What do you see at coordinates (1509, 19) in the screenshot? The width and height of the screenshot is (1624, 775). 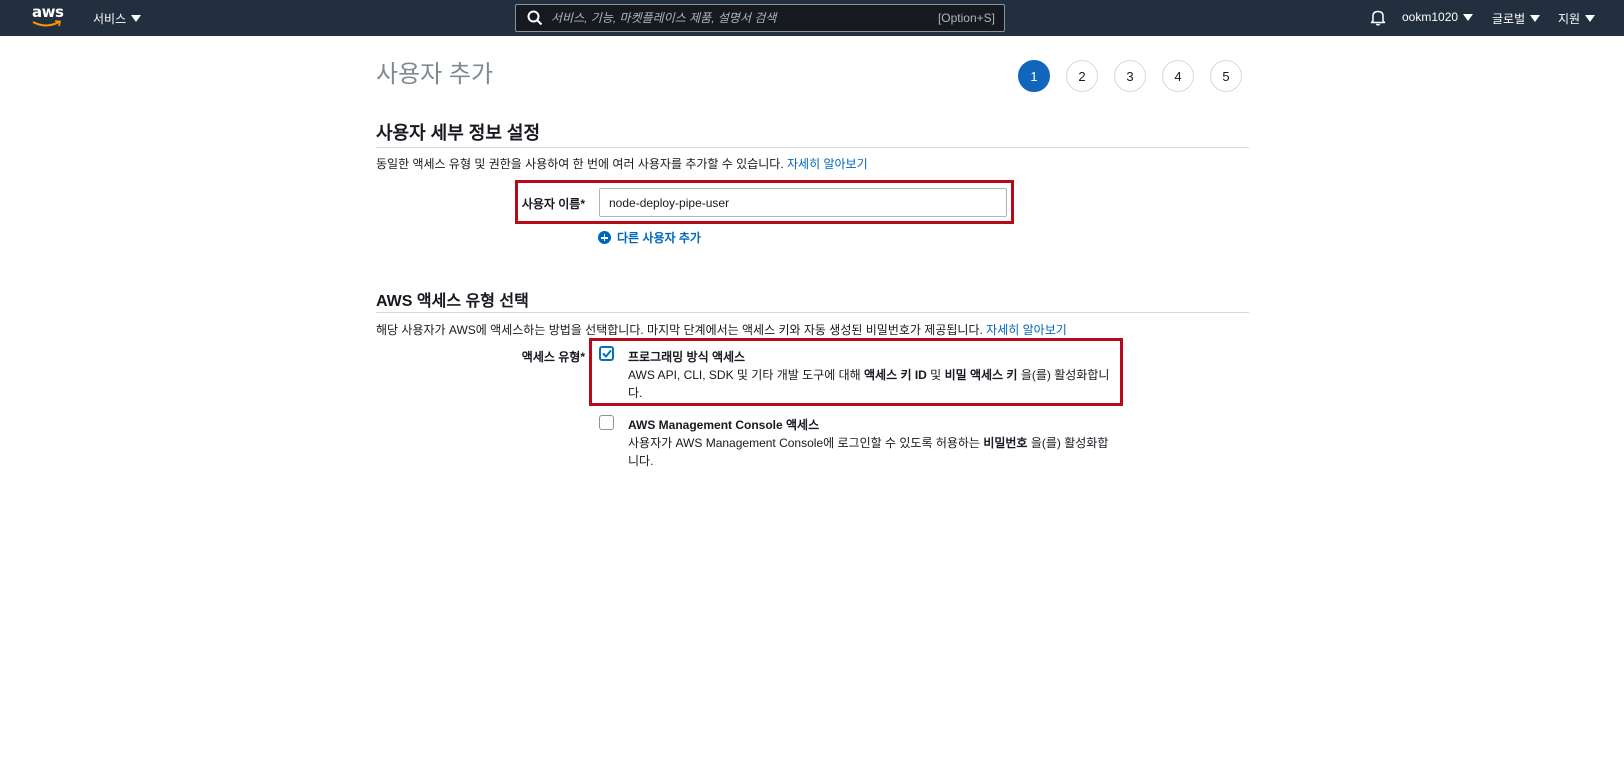 I see `region-label: 글로벌` at bounding box center [1509, 19].